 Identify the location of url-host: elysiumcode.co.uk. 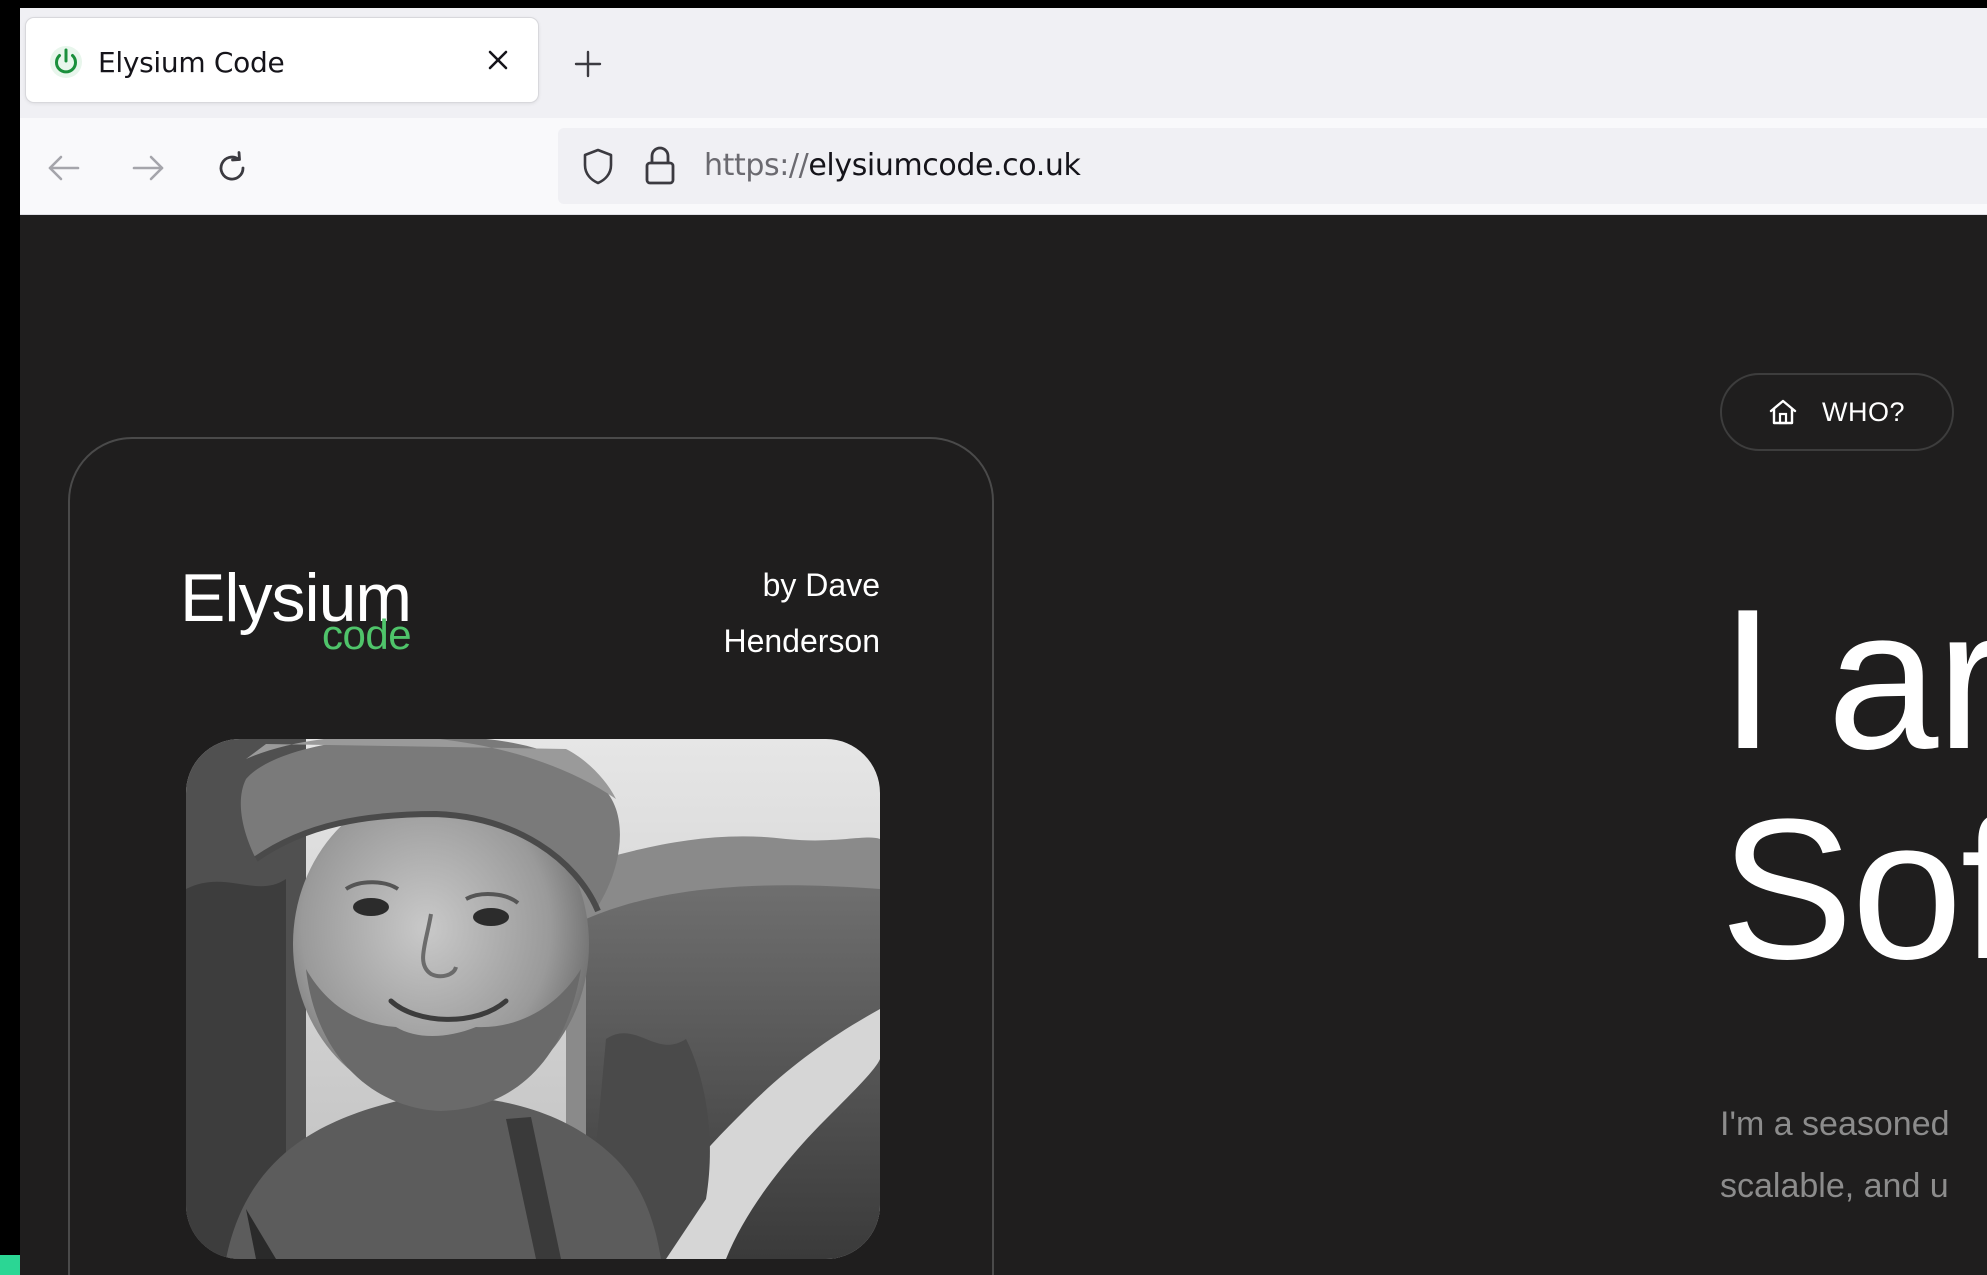
(944, 165).